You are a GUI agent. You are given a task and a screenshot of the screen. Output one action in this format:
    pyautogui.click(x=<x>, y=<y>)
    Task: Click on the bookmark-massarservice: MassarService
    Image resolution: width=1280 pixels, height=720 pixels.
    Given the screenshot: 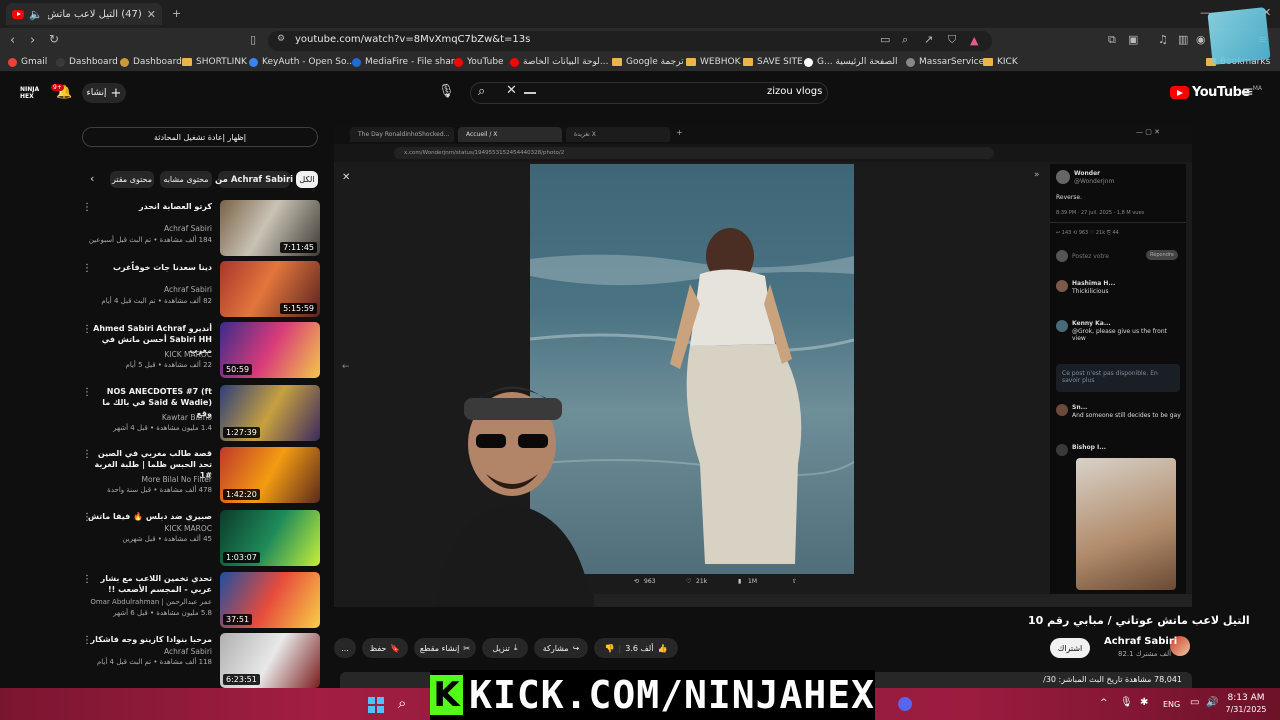 What is the action you would take?
    pyautogui.click(x=945, y=62)
    